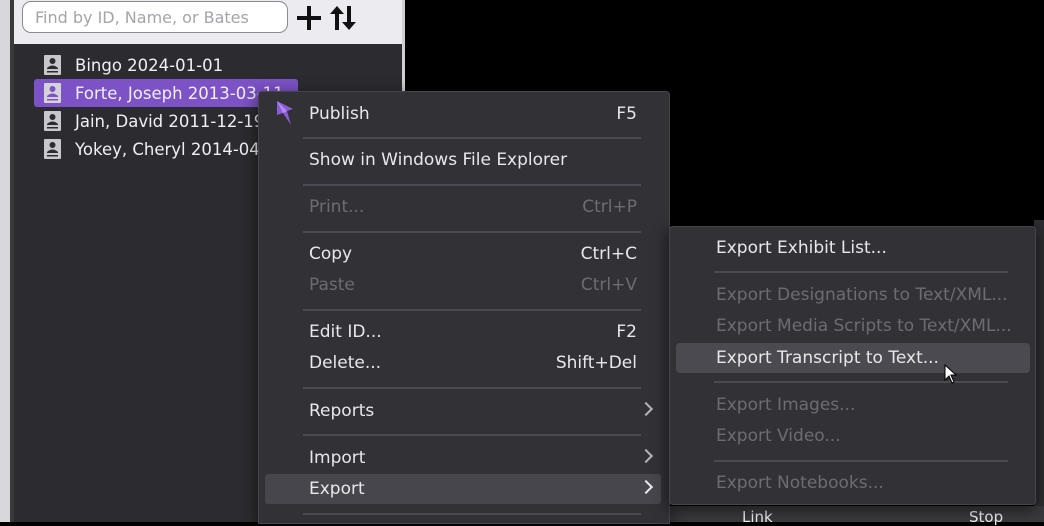  Describe the element at coordinates (438, 160) in the screenshot. I see `menu-item-label: Show in Windows File Explorer` at that location.